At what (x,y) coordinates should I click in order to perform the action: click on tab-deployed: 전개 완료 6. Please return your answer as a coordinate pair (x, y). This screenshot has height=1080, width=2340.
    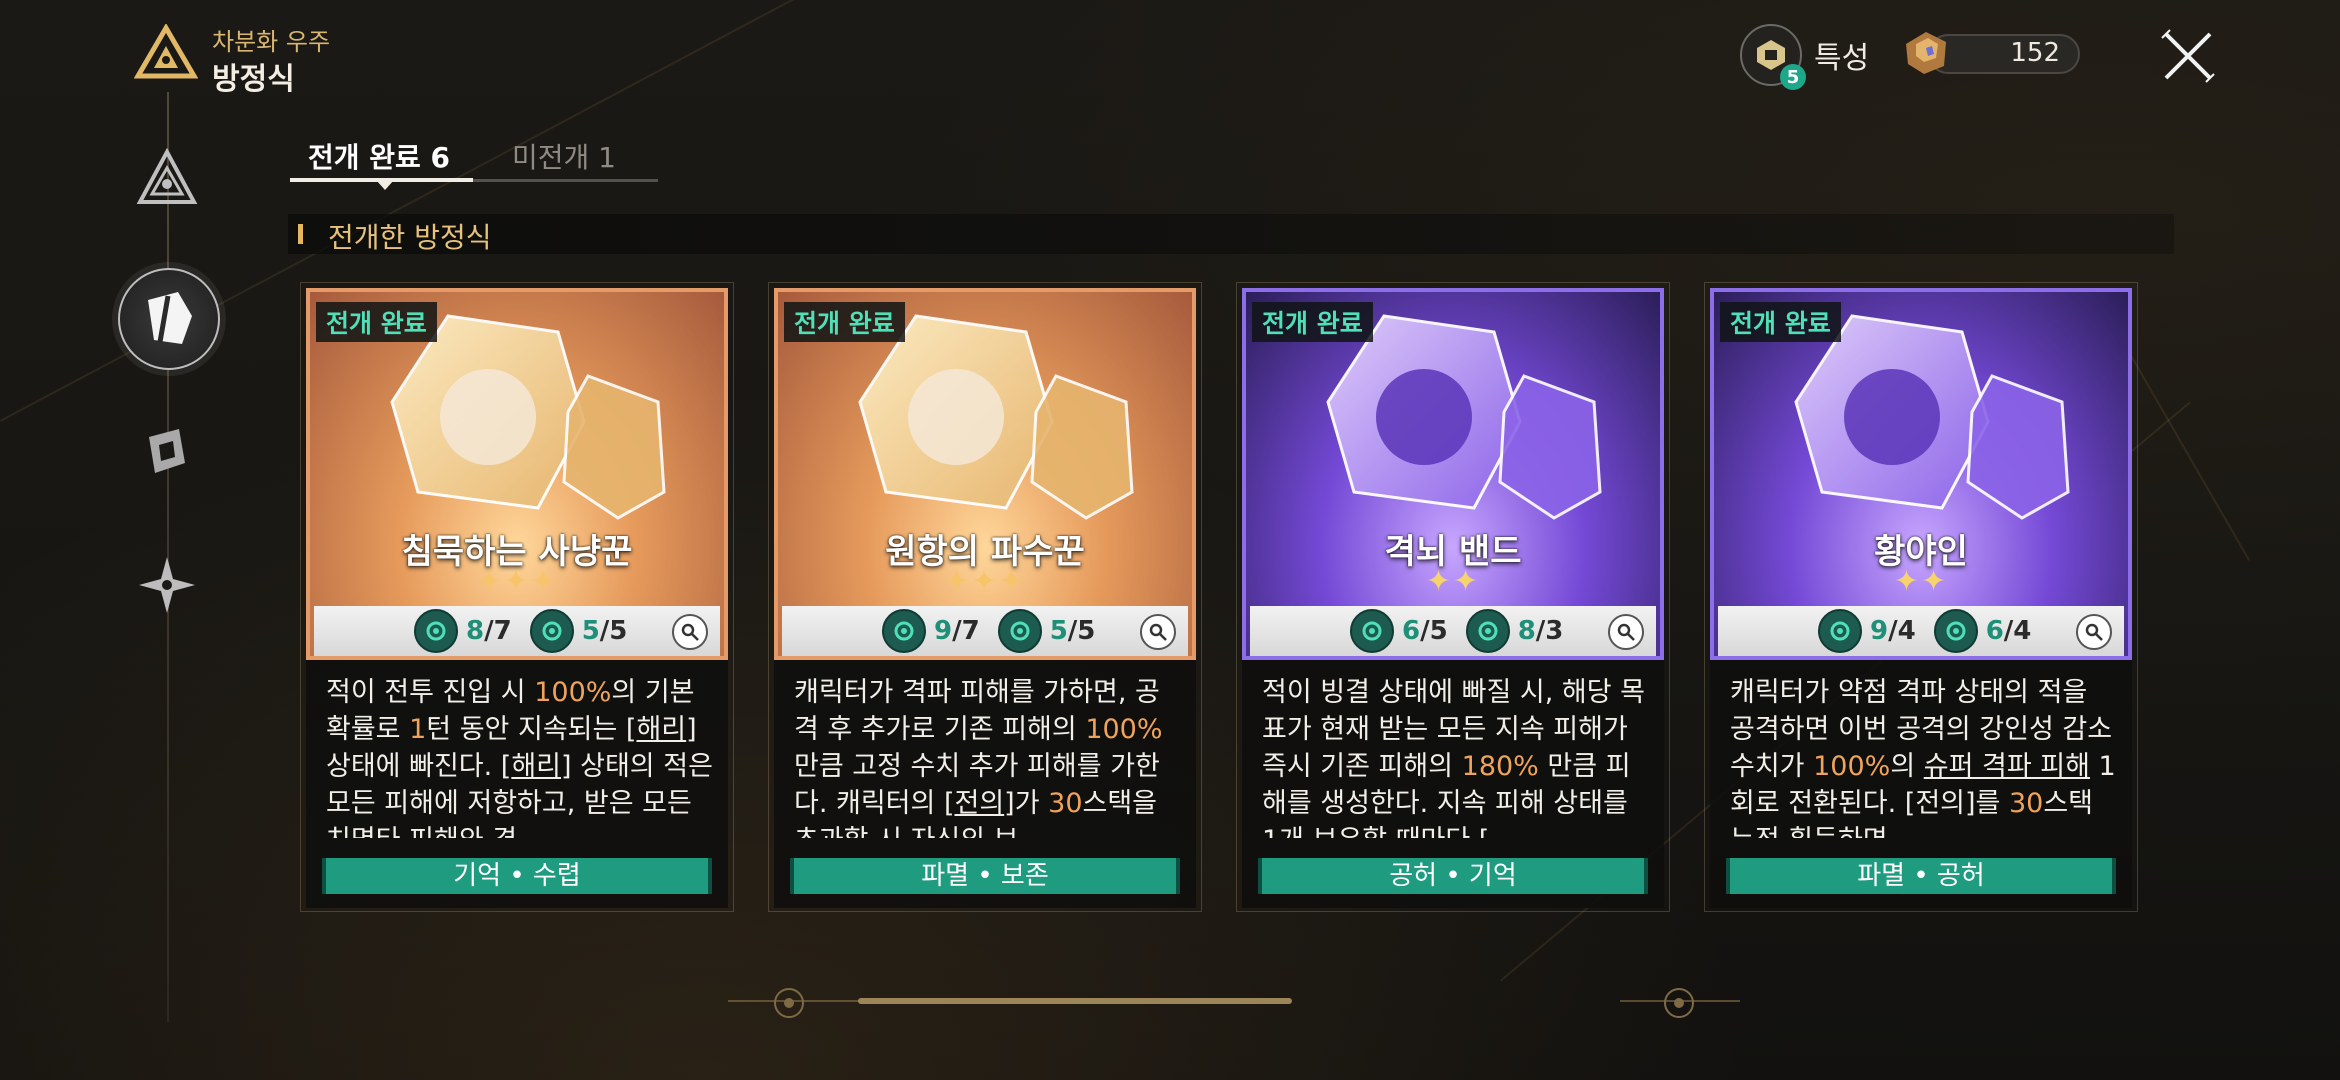
    Looking at the image, I should click on (379, 156).